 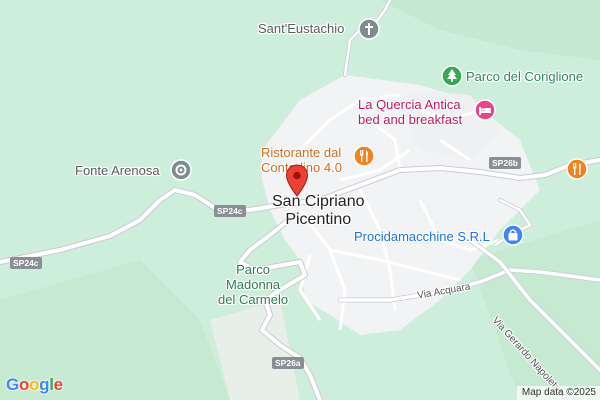 What do you see at coordinates (301, 152) in the screenshot?
I see `place-label-line: Ristorante dal` at bounding box center [301, 152].